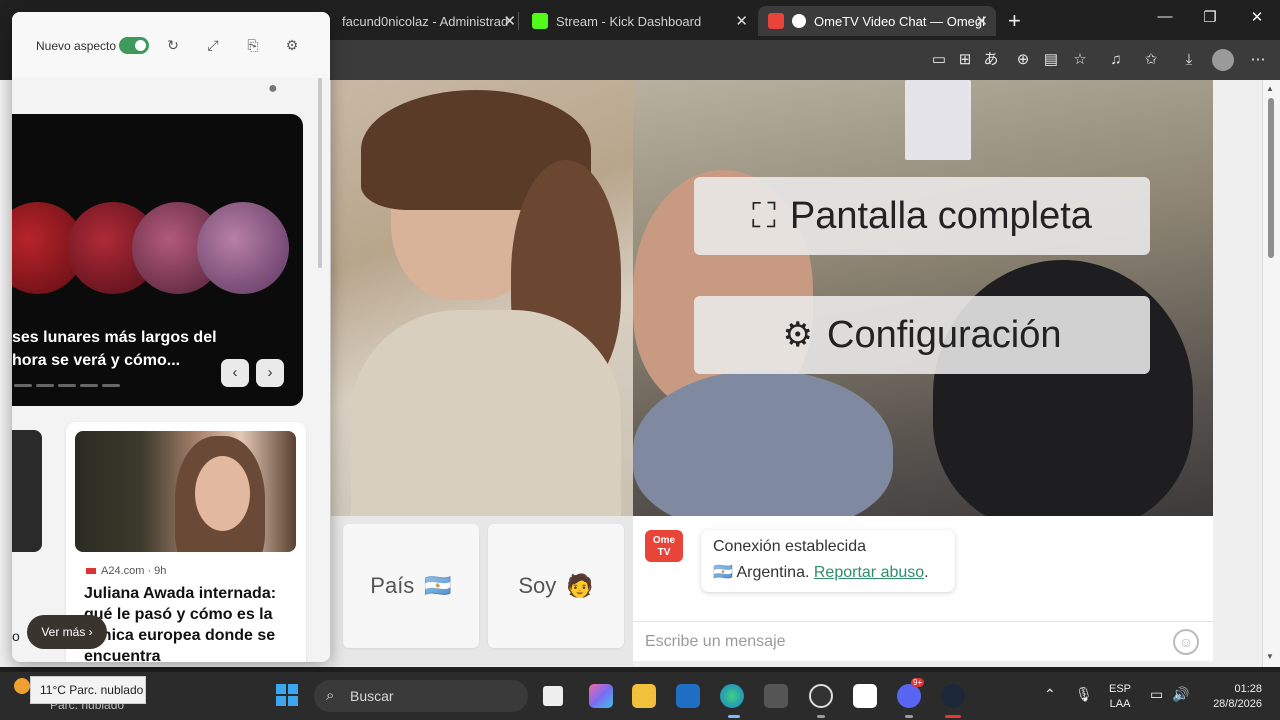 Image resolution: width=1280 pixels, height=720 pixels. I want to click on expand-icon: ⤢, so click(213, 45).